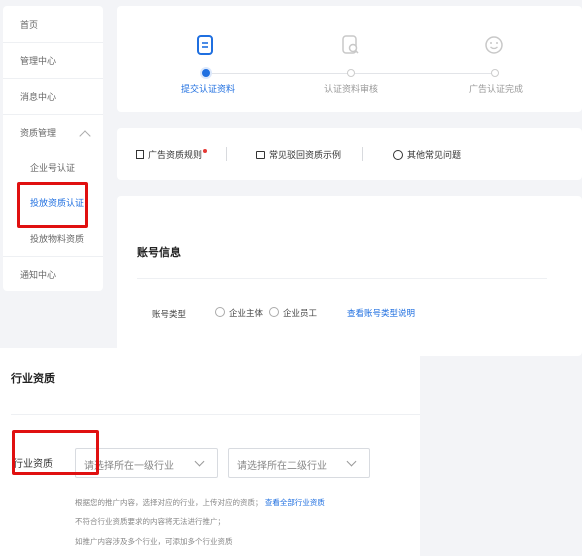  I want to click on sidebar-item-material-qualification: 投放物料资质, so click(57, 238).